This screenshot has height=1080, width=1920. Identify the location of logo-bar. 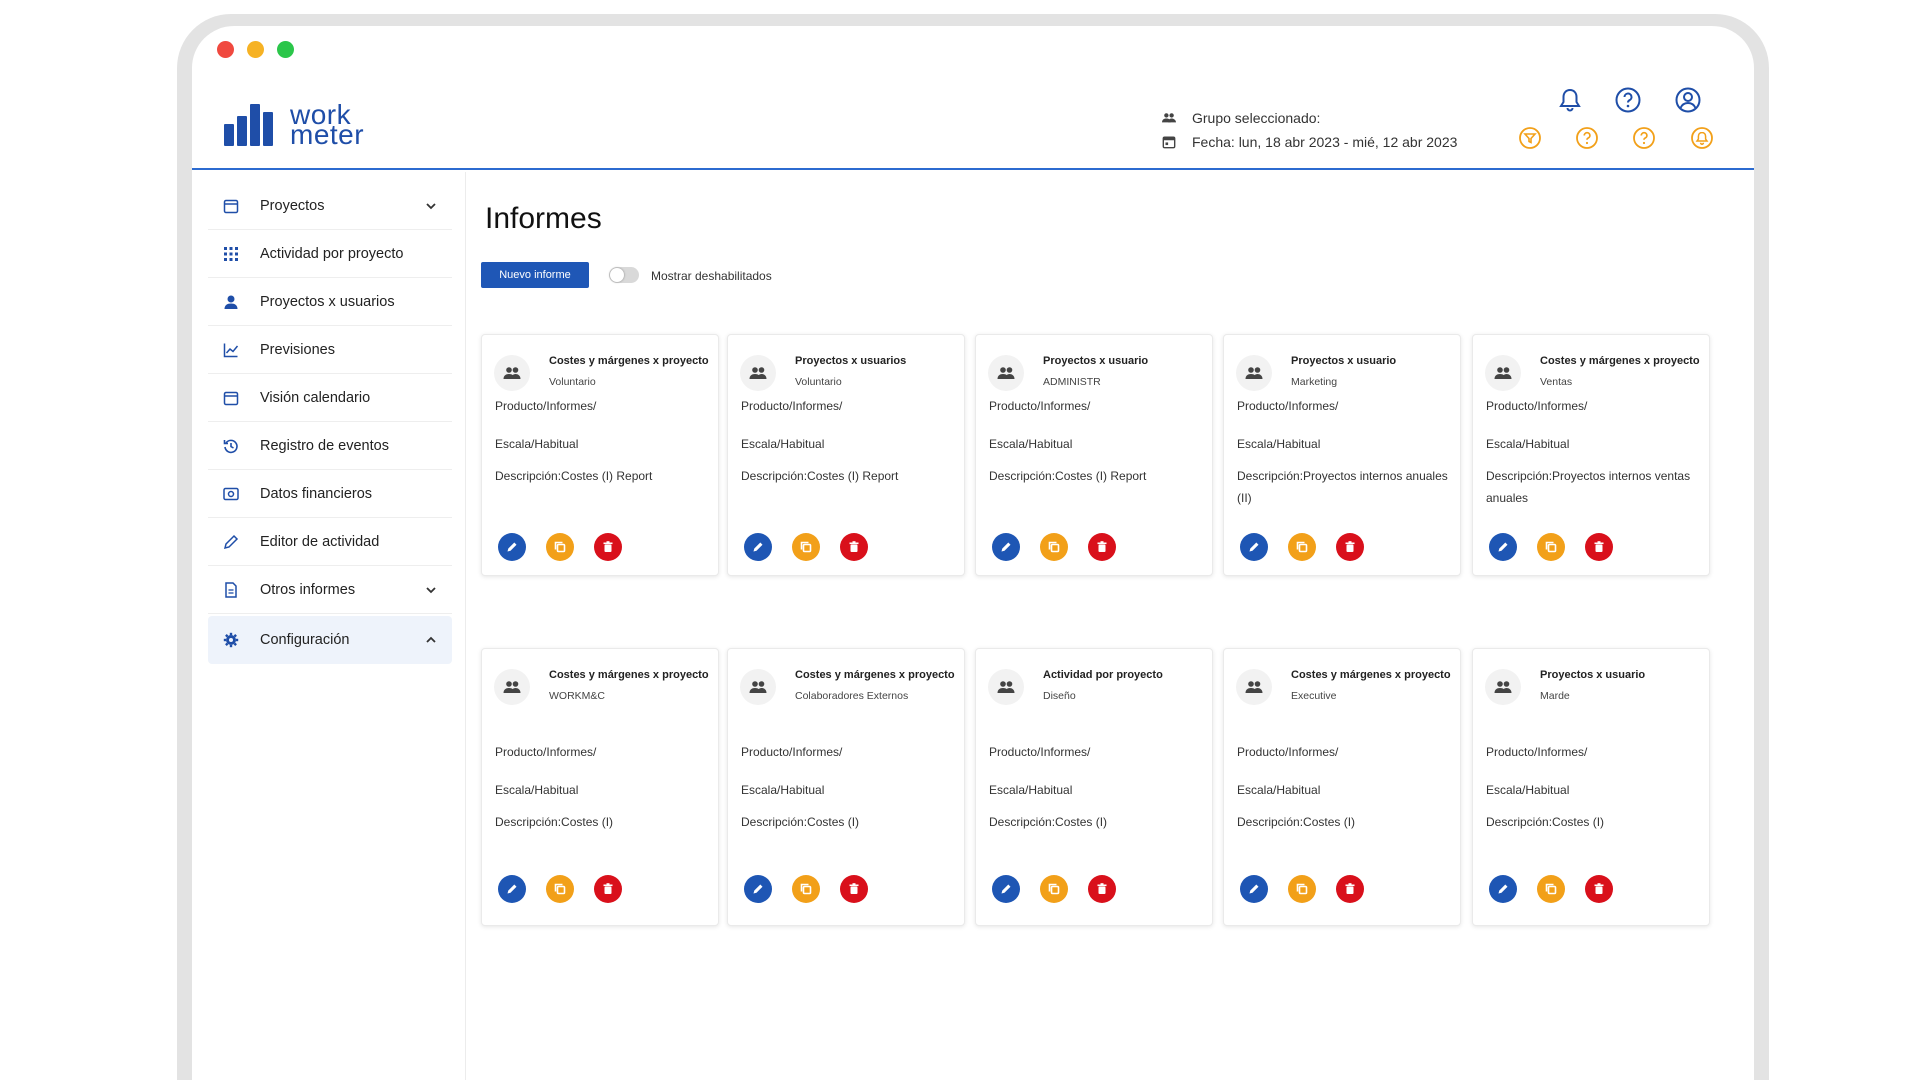
(229, 135).